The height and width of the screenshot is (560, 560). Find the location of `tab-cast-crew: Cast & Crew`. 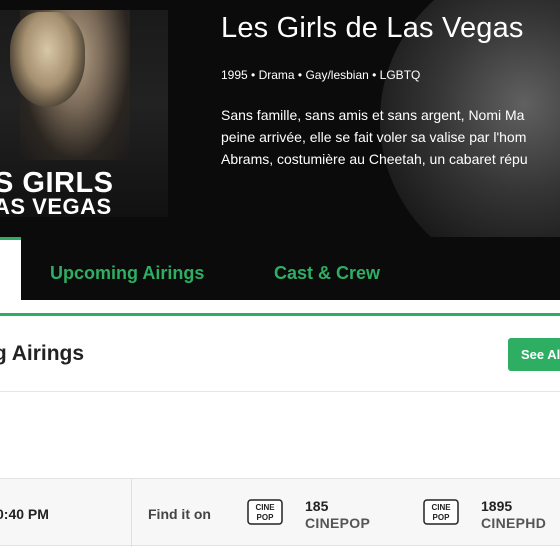

tab-cast-crew: Cast & Crew is located at coordinates (327, 273).